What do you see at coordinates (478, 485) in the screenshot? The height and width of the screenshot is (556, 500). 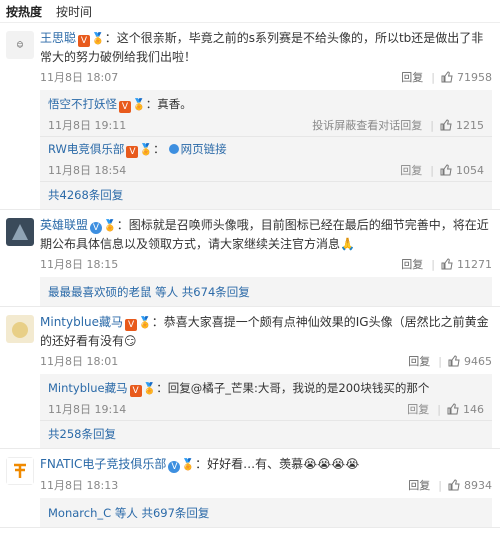 I see `like-count: 8934` at bounding box center [478, 485].